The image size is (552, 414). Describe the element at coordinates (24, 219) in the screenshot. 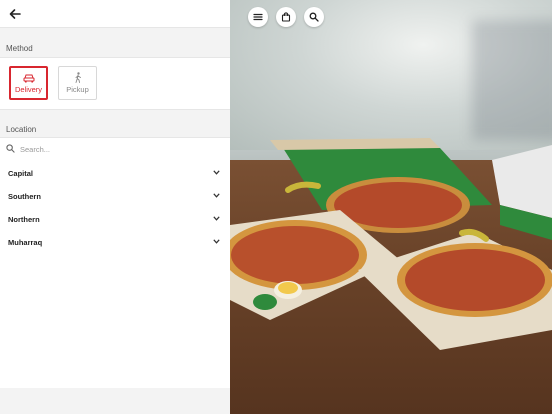

I see `region-label: Northern` at that location.